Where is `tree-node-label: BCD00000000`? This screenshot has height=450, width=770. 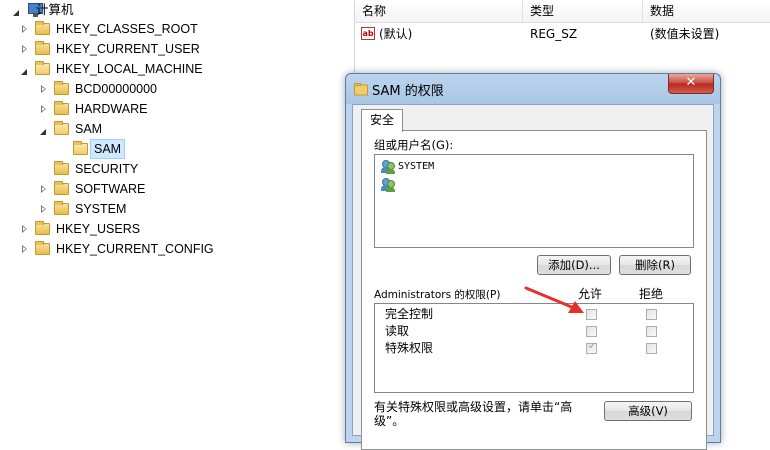
tree-node-label: BCD00000000 is located at coordinates (116, 89).